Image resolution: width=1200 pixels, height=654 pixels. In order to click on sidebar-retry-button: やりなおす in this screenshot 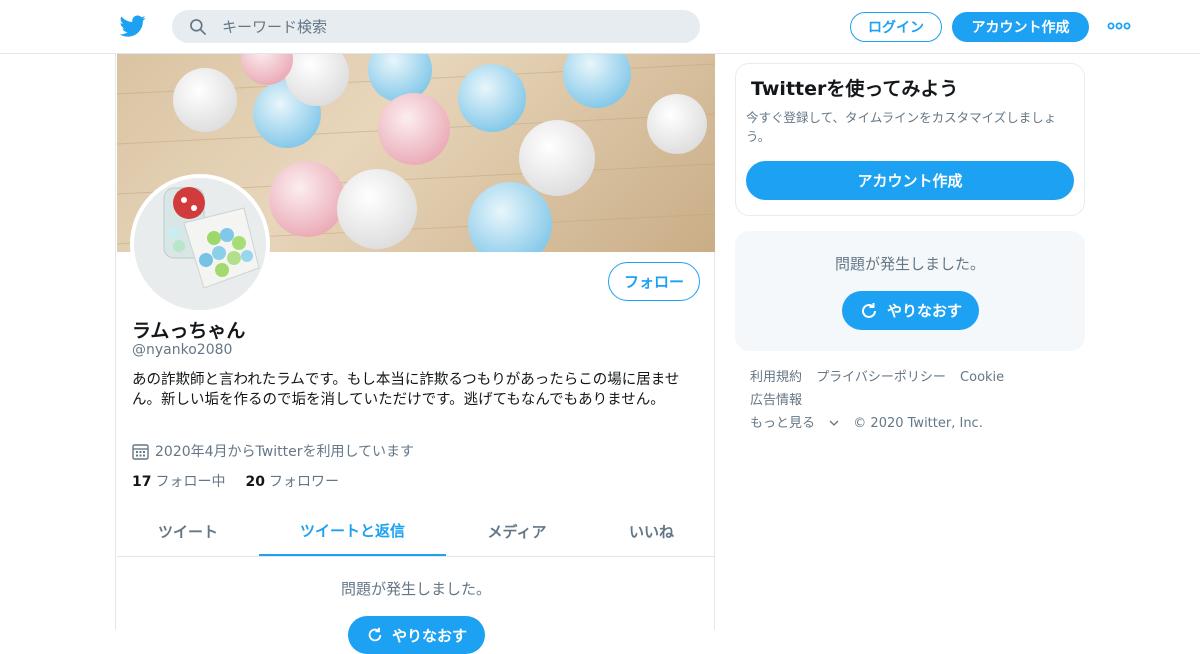, I will do `click(910, 310)`.